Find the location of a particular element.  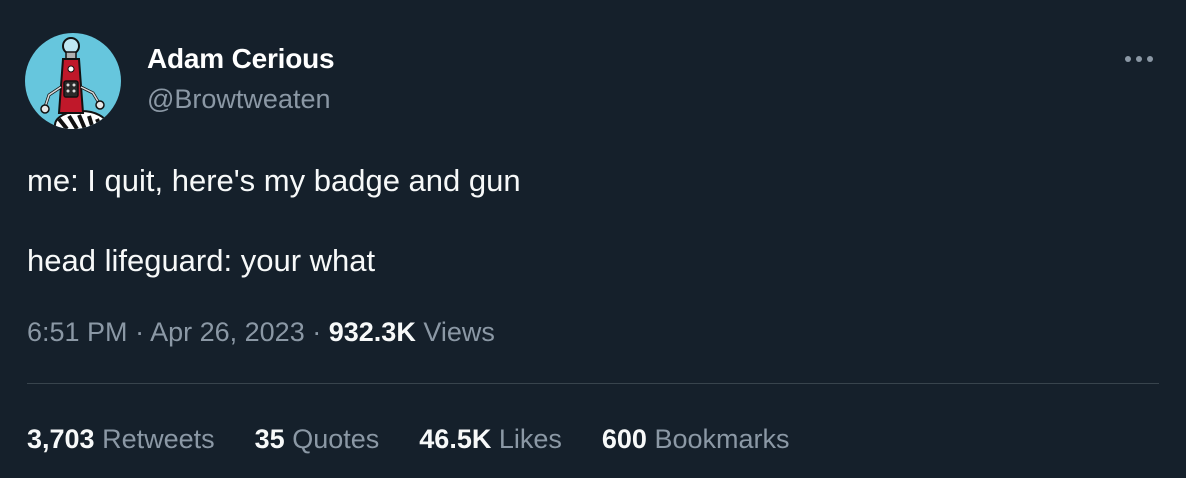

stat-label: Retweets is located at coordinates (158, 439).